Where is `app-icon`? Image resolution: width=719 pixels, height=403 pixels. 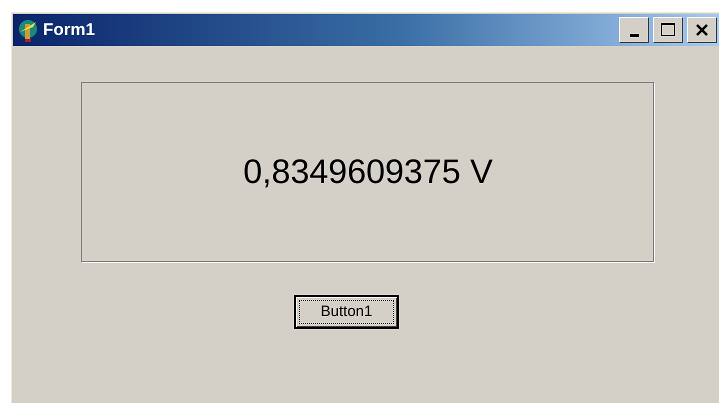 app-icon is located at coordinates (28, 30).